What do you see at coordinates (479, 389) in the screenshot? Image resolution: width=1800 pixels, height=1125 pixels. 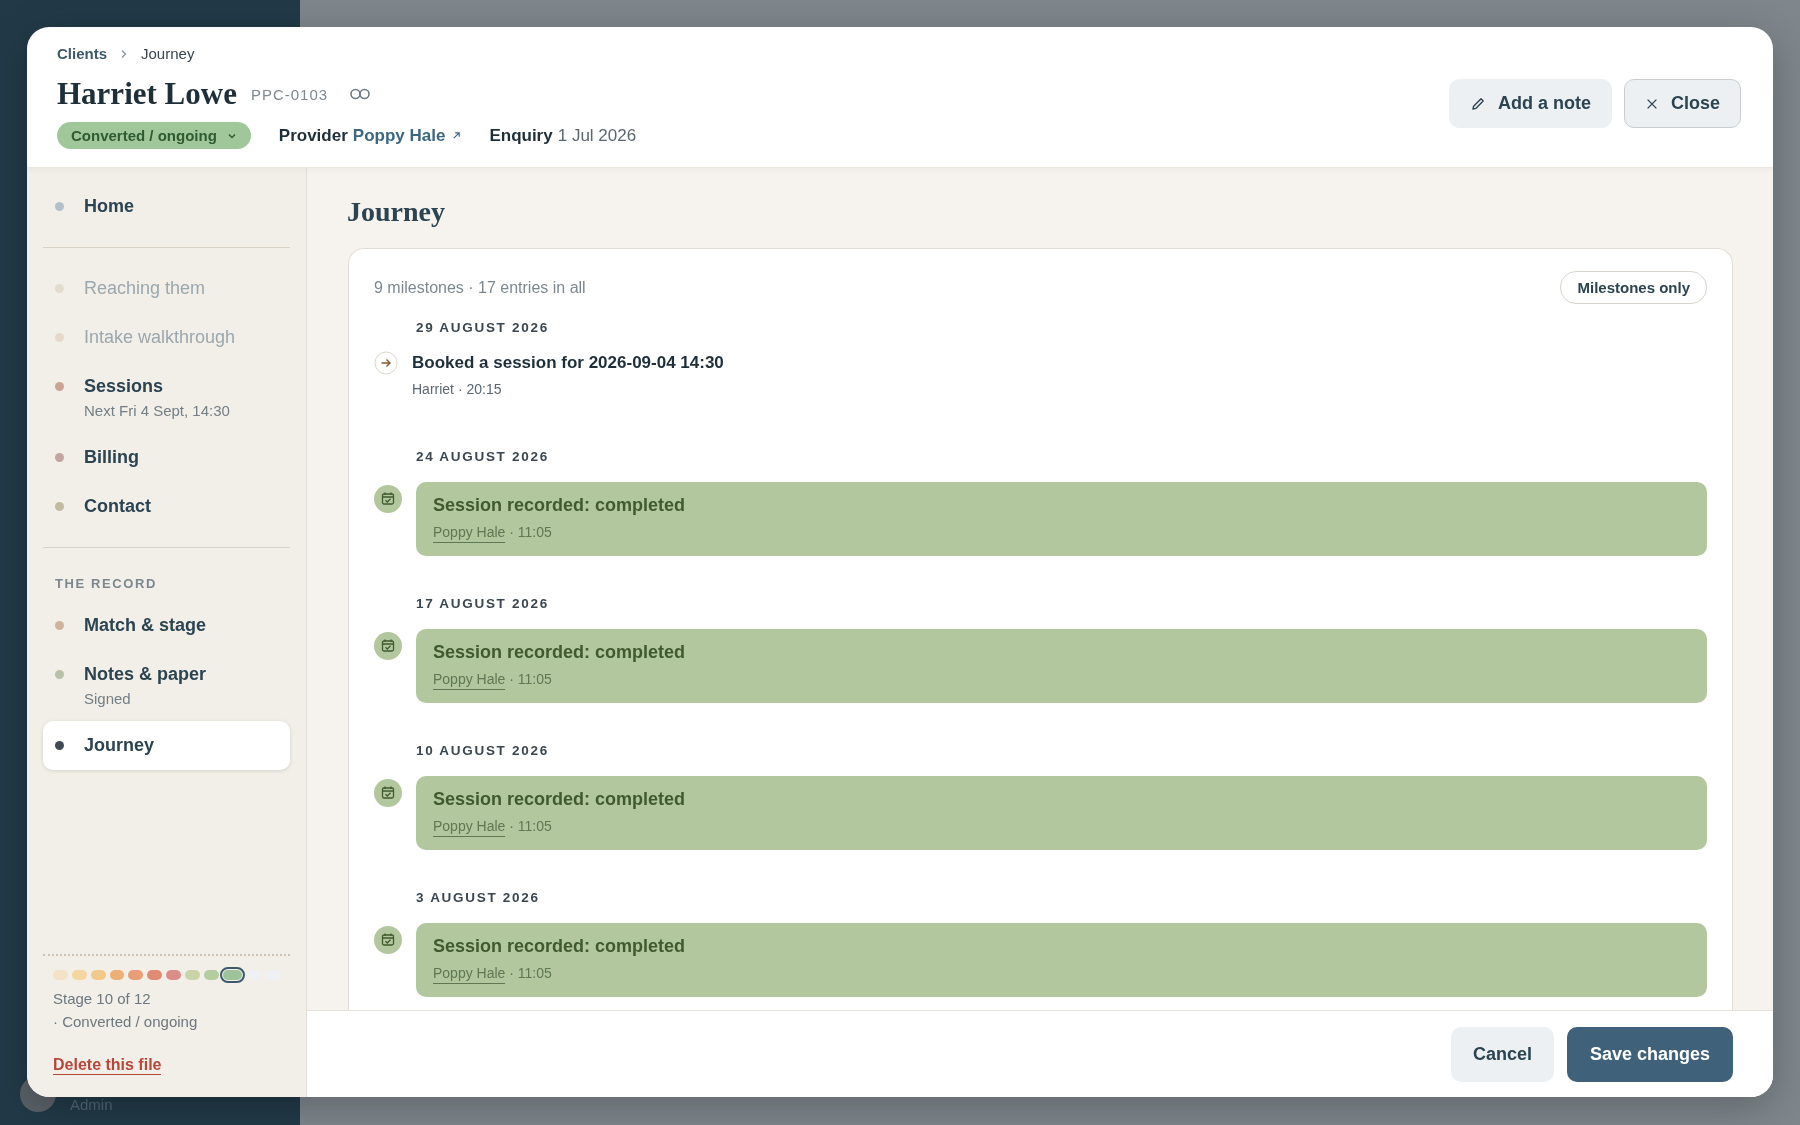 I see `entry-time: · 20:15` at bounding box center [479, 389].